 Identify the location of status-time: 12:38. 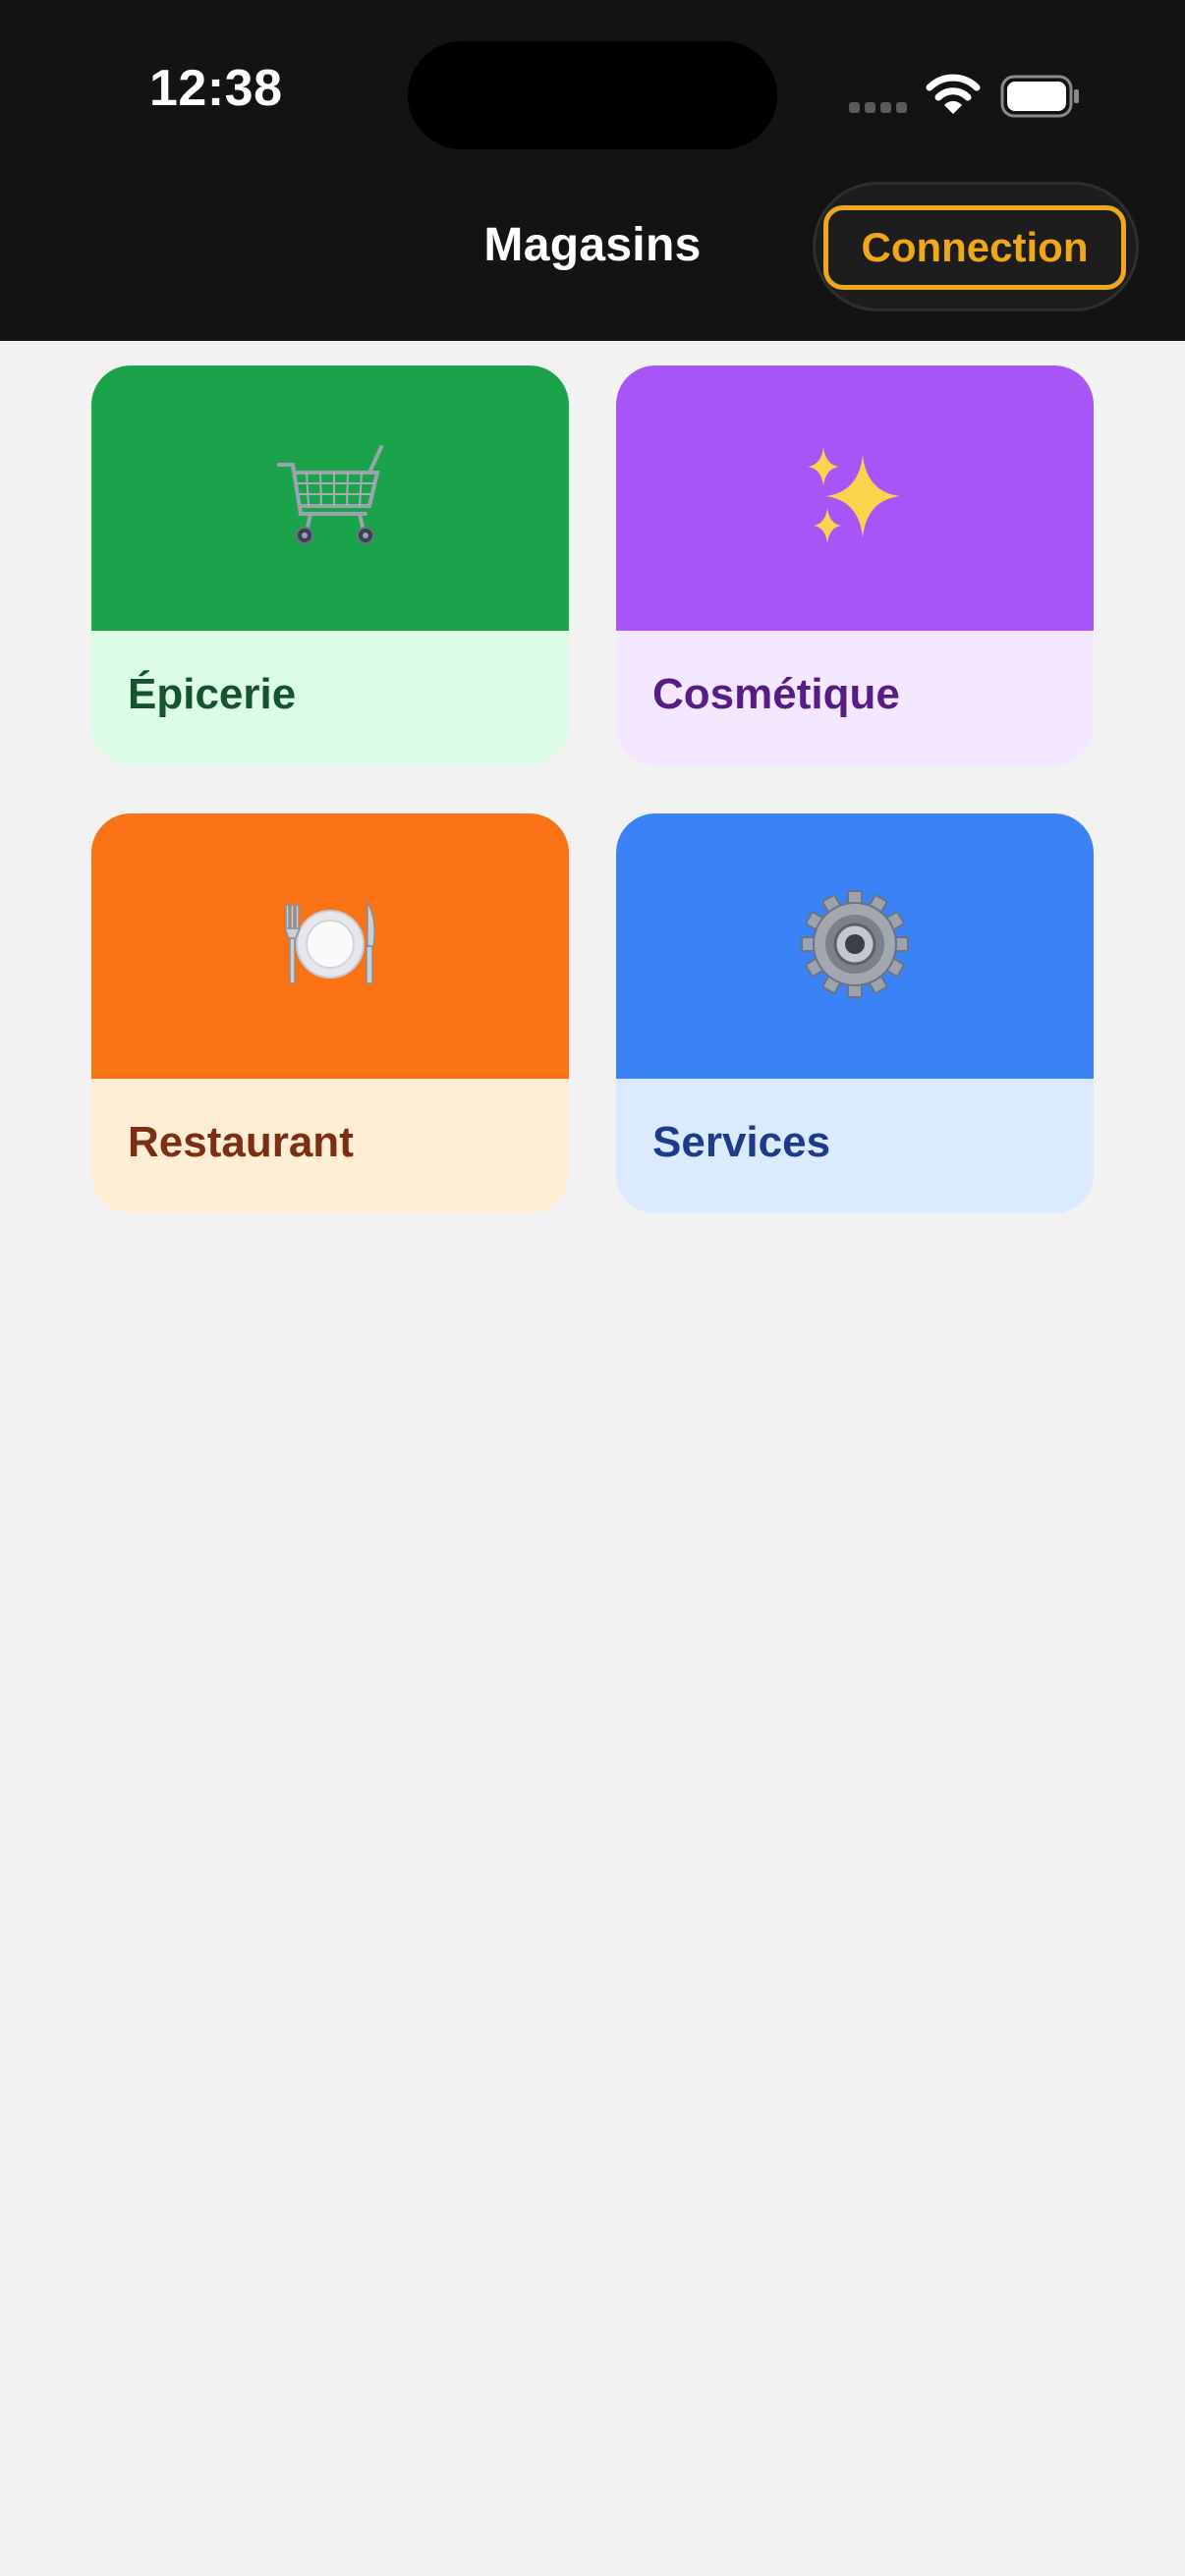
(216, 88).